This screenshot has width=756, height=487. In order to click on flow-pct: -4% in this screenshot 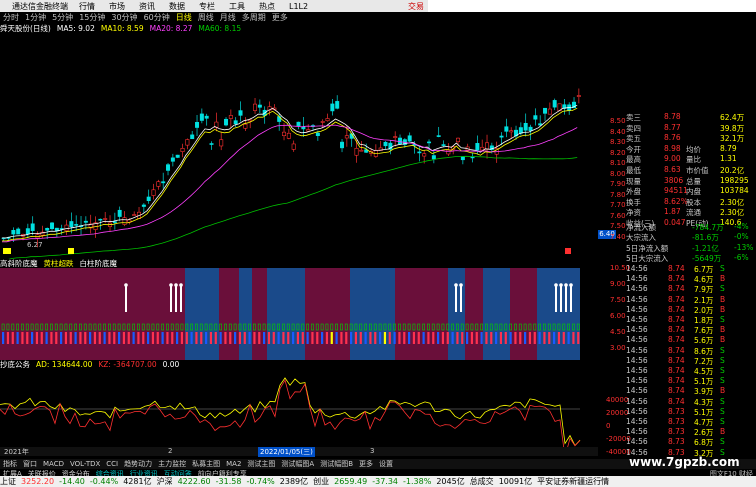, I will do `click(741, 226)`.